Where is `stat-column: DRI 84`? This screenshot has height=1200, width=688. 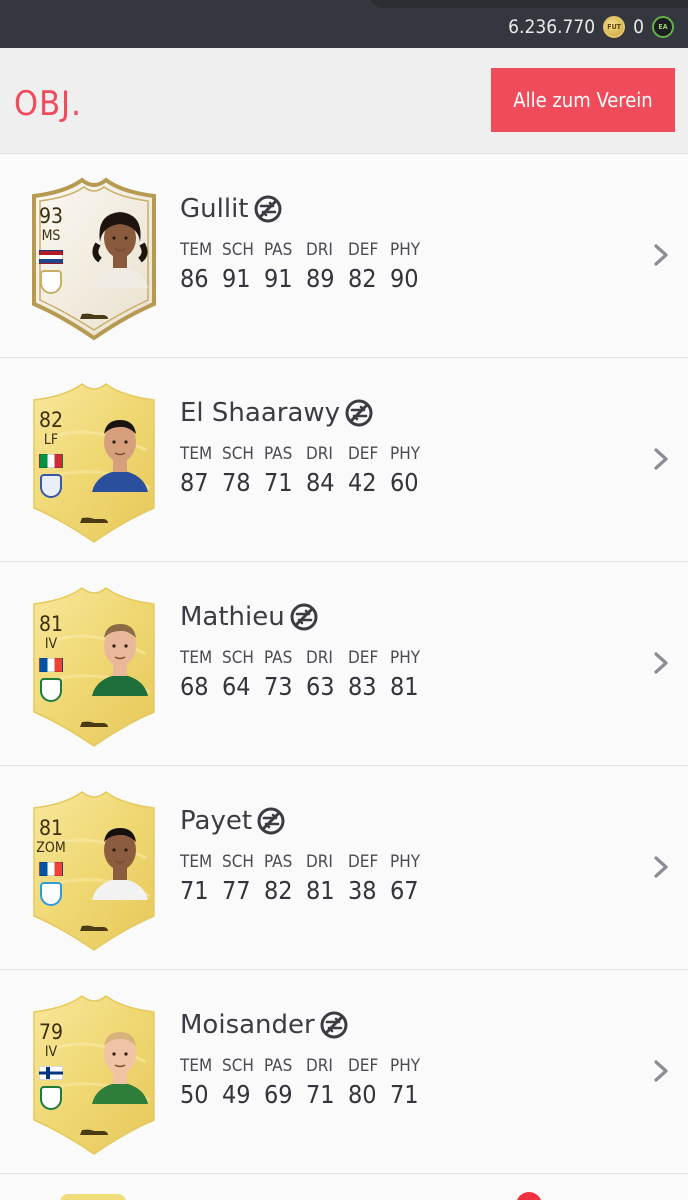
stat-column: DRI 84 is located at coordinates (327, 470).